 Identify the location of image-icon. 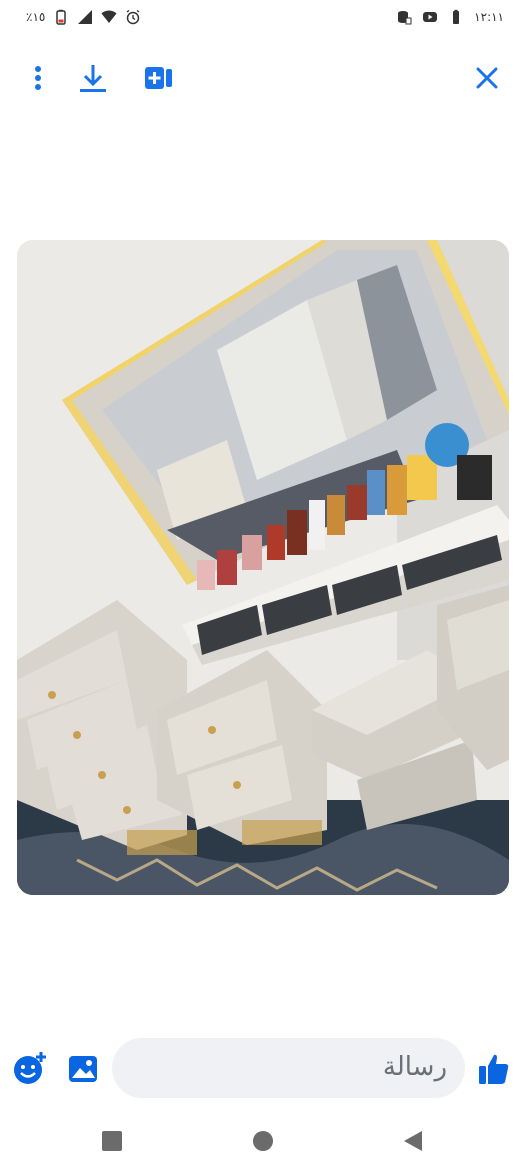
(83, 1069).